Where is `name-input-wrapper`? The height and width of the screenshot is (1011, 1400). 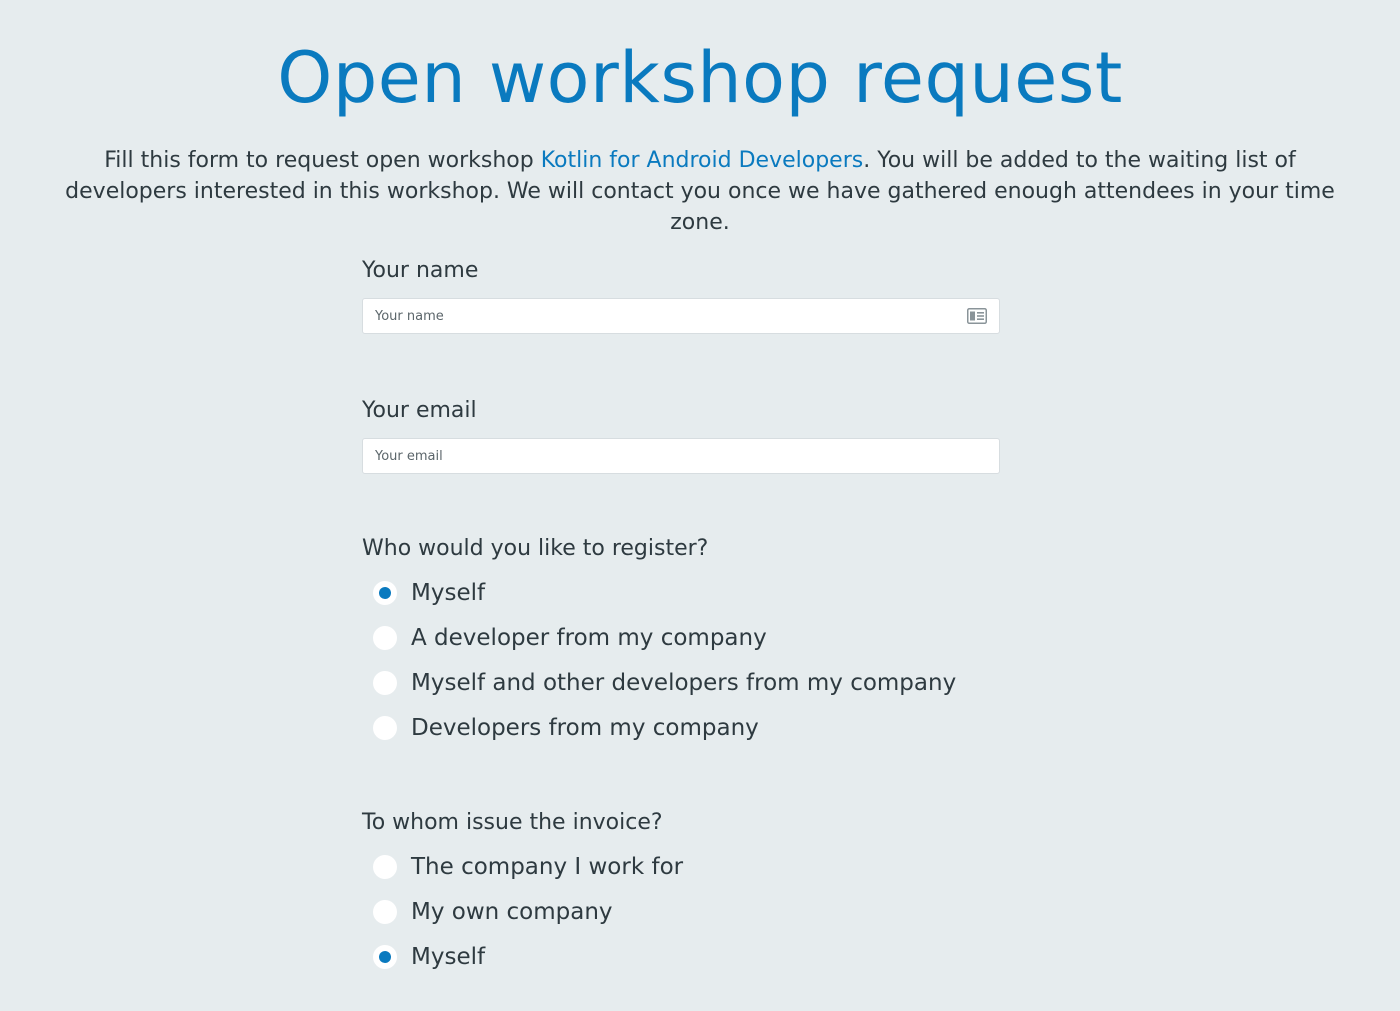
name-input-wrapper is located at coordinates (681, 316).